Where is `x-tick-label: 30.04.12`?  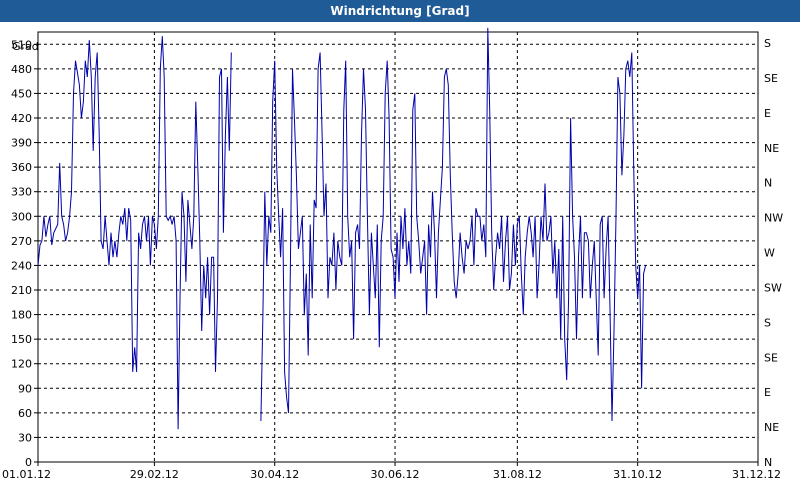
x-tick-label: 30.04.12 is located at coordinates (274, 474).